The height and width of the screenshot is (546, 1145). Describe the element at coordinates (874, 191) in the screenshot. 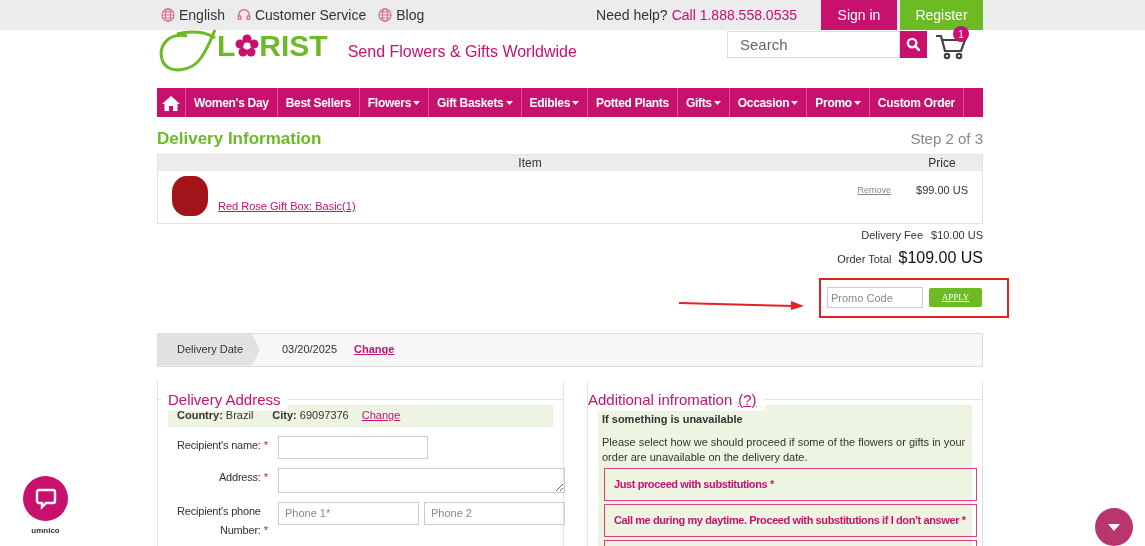

I see `remove-link: Remove` at that location.